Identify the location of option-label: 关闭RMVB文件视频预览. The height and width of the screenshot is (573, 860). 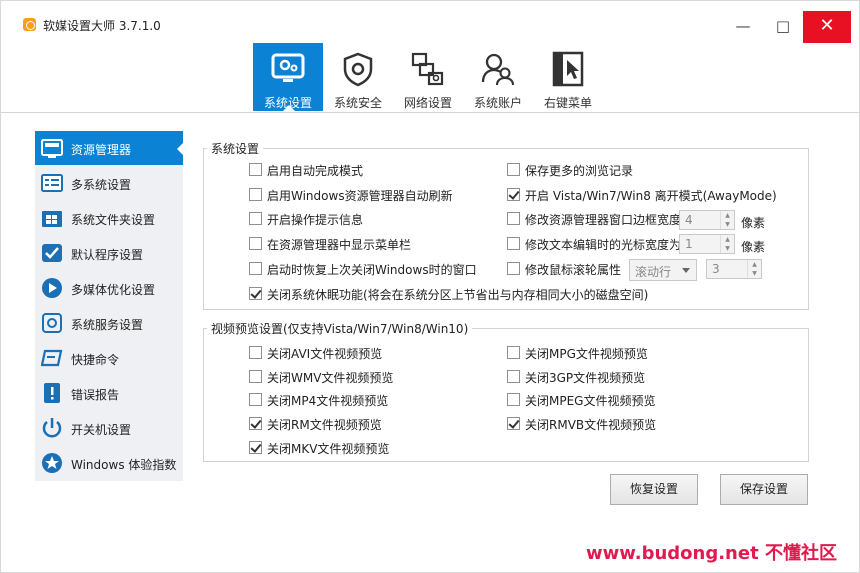
(591, 425).